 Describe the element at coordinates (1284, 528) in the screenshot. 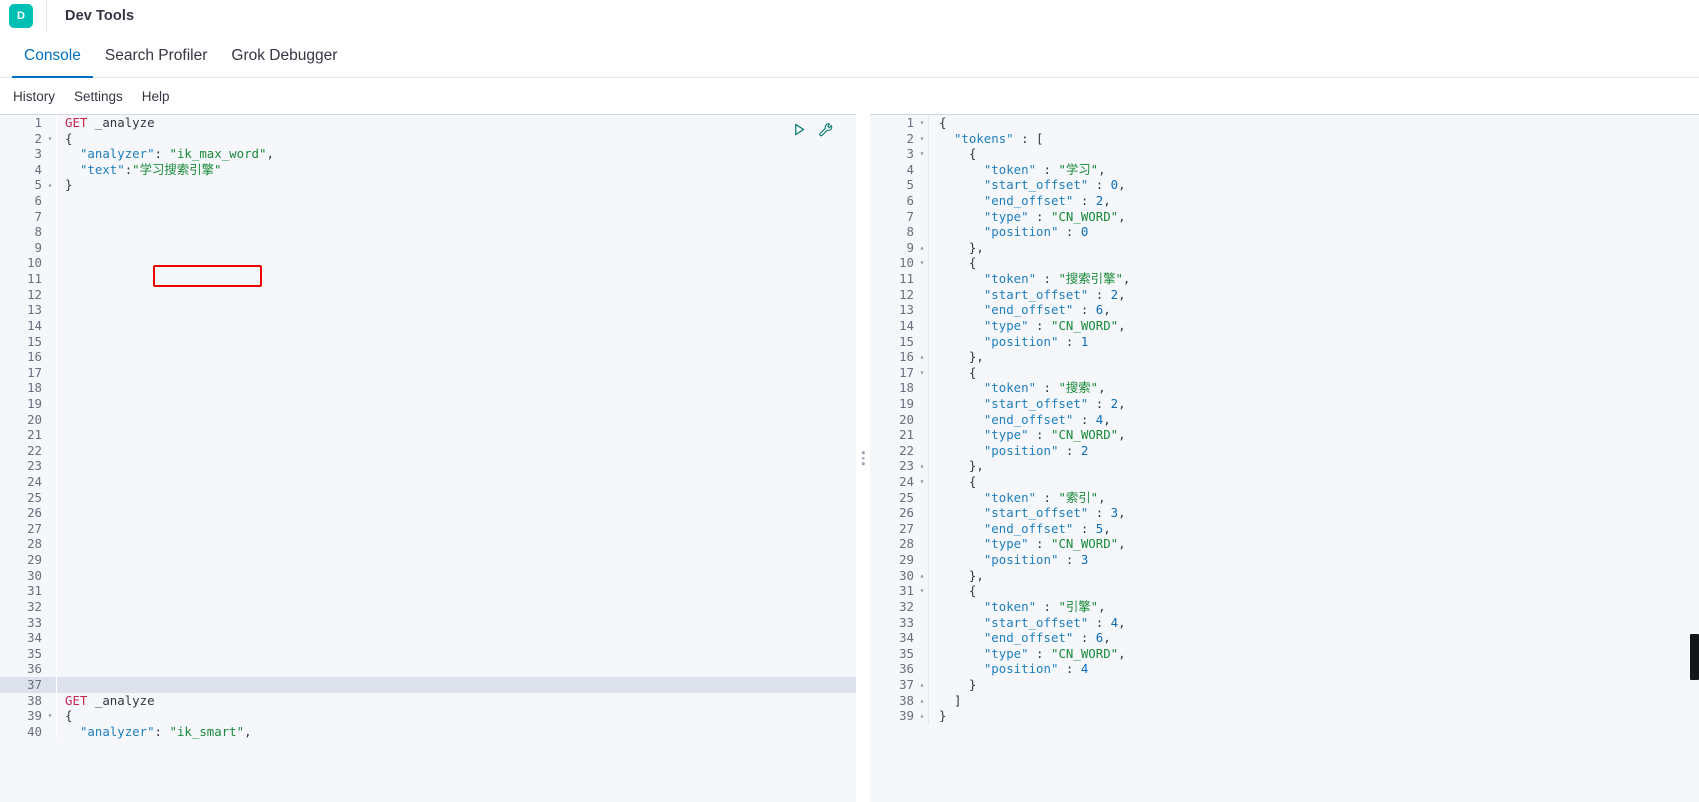

I see `code-line: 27 "end_offset" : 5,` at that location.